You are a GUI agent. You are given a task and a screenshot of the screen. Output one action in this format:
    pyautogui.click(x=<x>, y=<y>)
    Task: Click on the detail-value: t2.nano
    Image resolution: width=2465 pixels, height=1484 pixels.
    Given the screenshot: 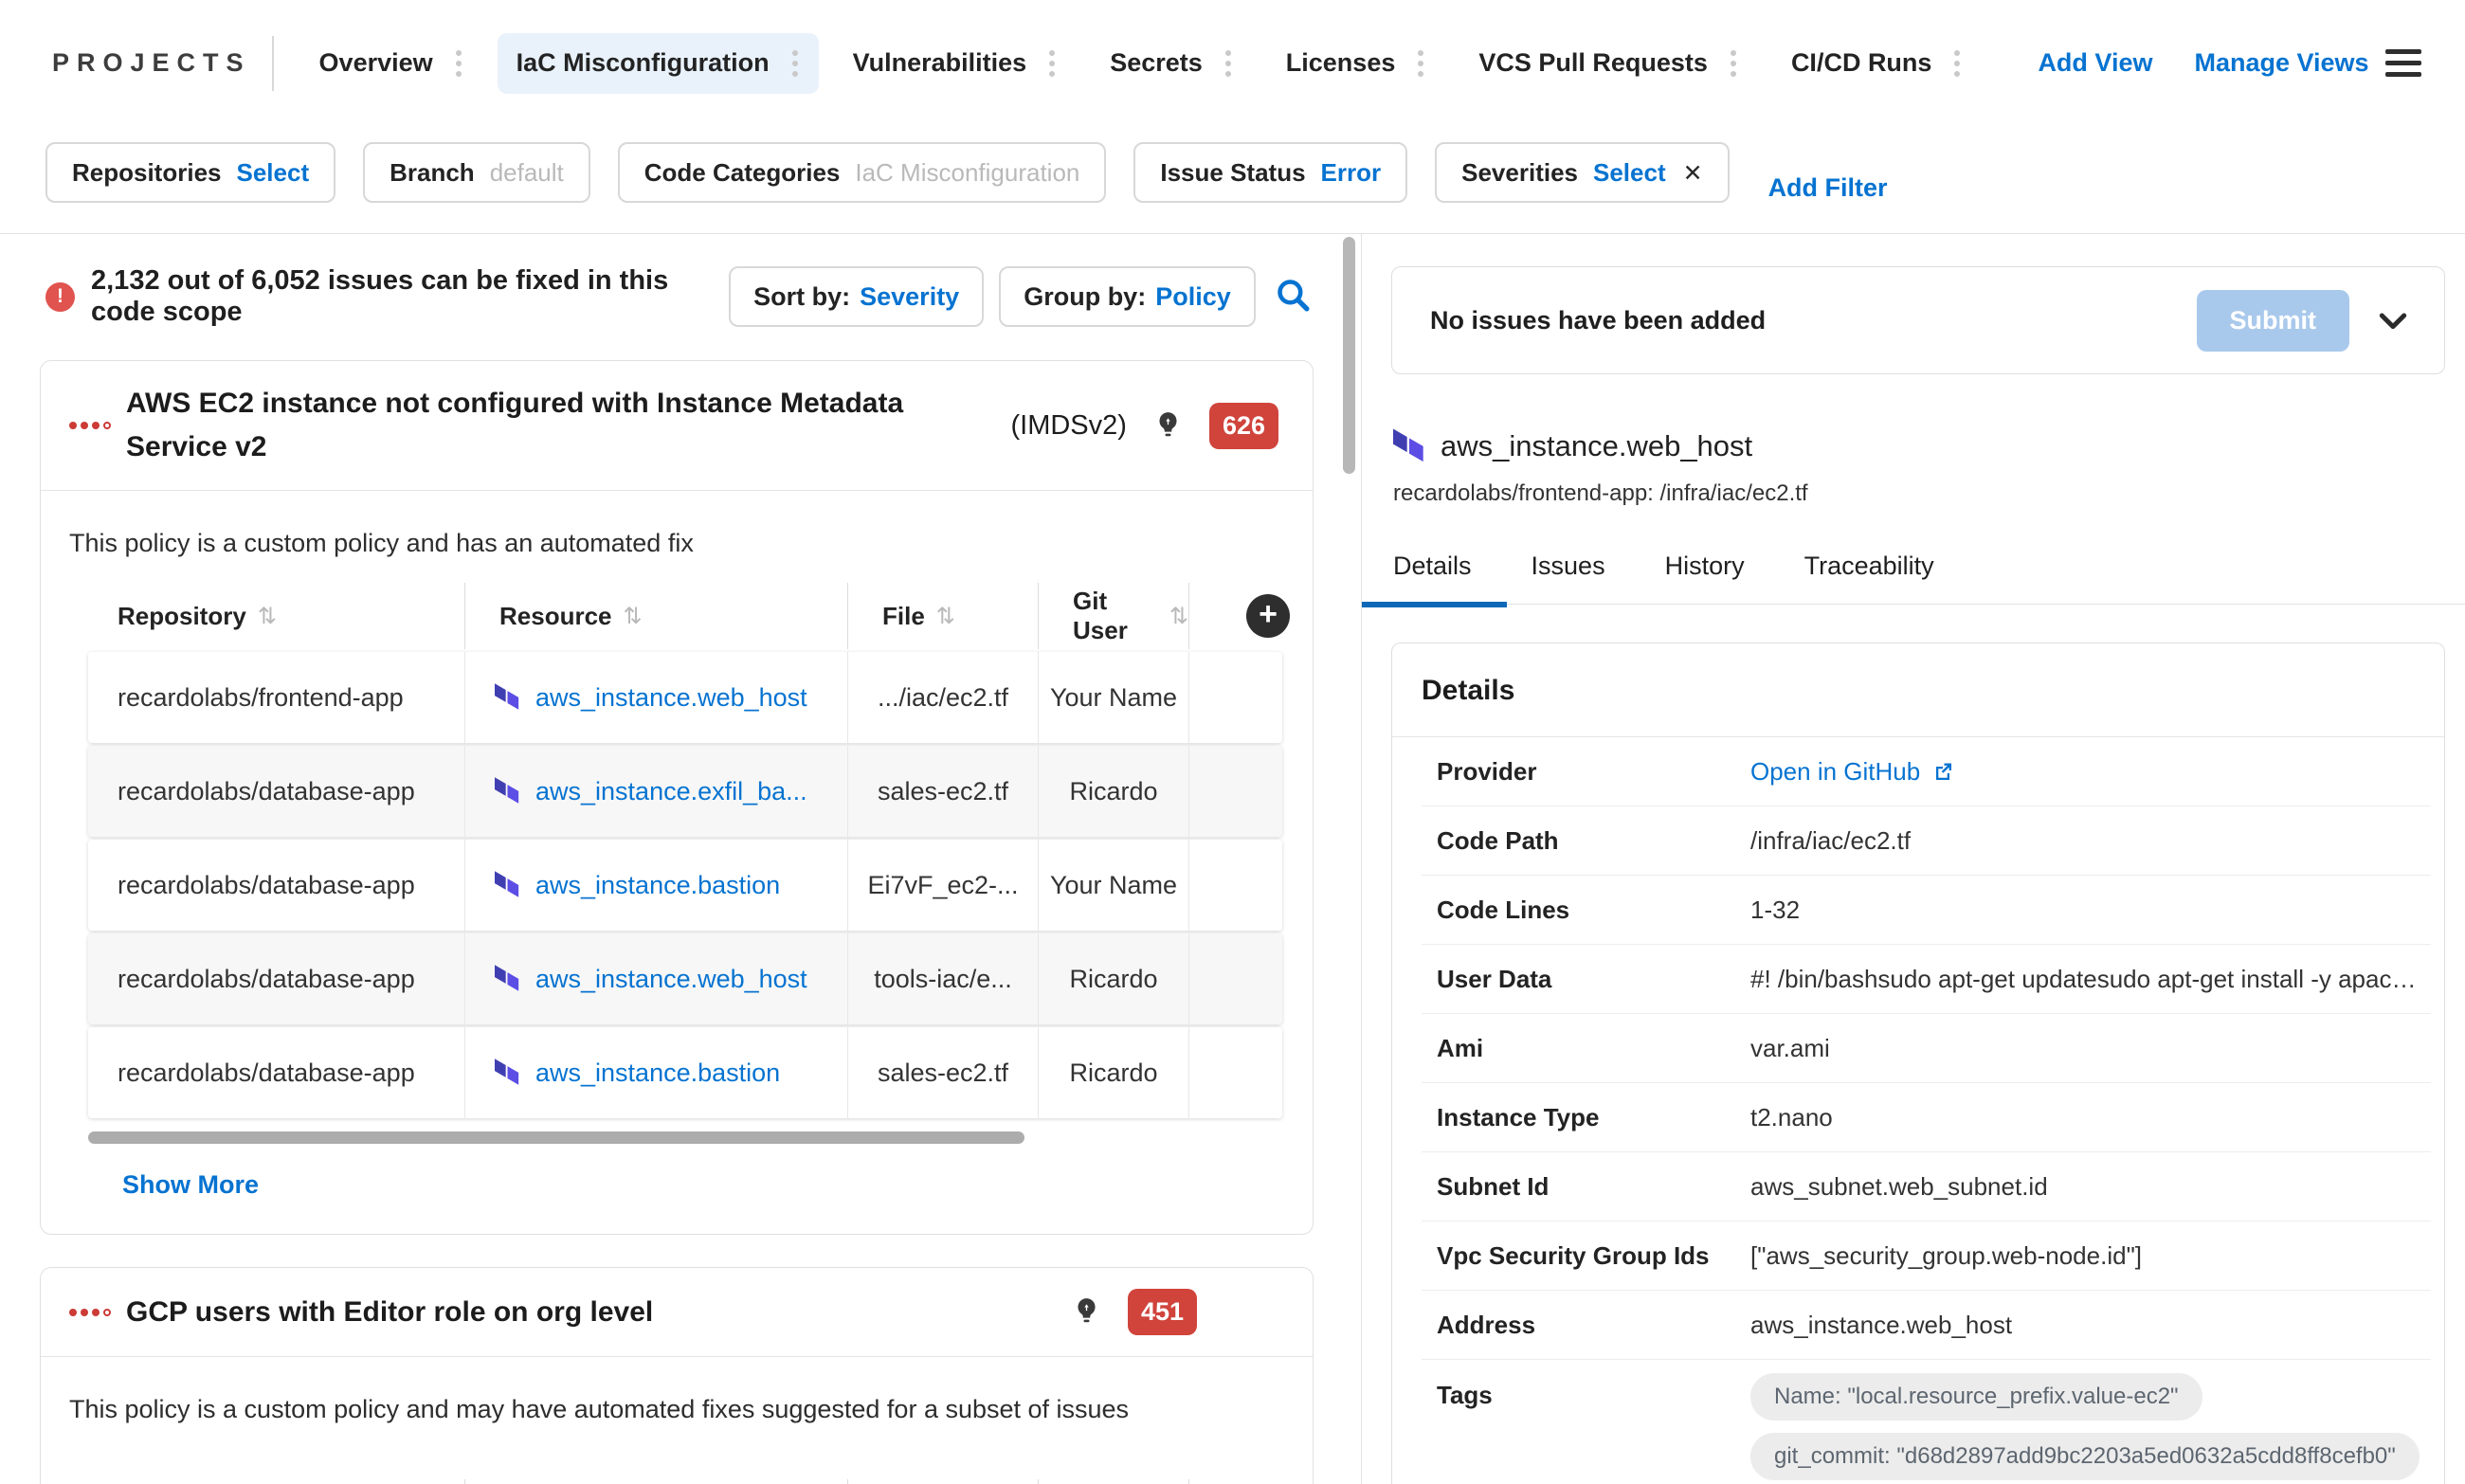 What is the action you would take?
    pyautogui.click(x=1791, y=1116)
    